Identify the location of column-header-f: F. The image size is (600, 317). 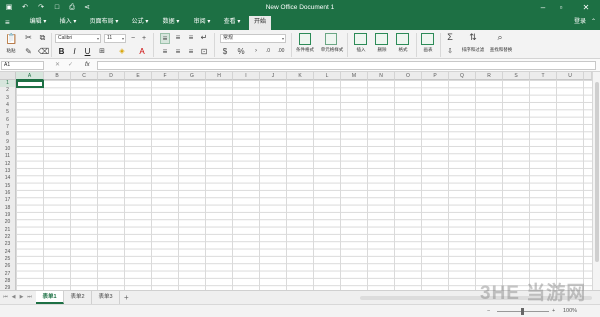
(165, 76).